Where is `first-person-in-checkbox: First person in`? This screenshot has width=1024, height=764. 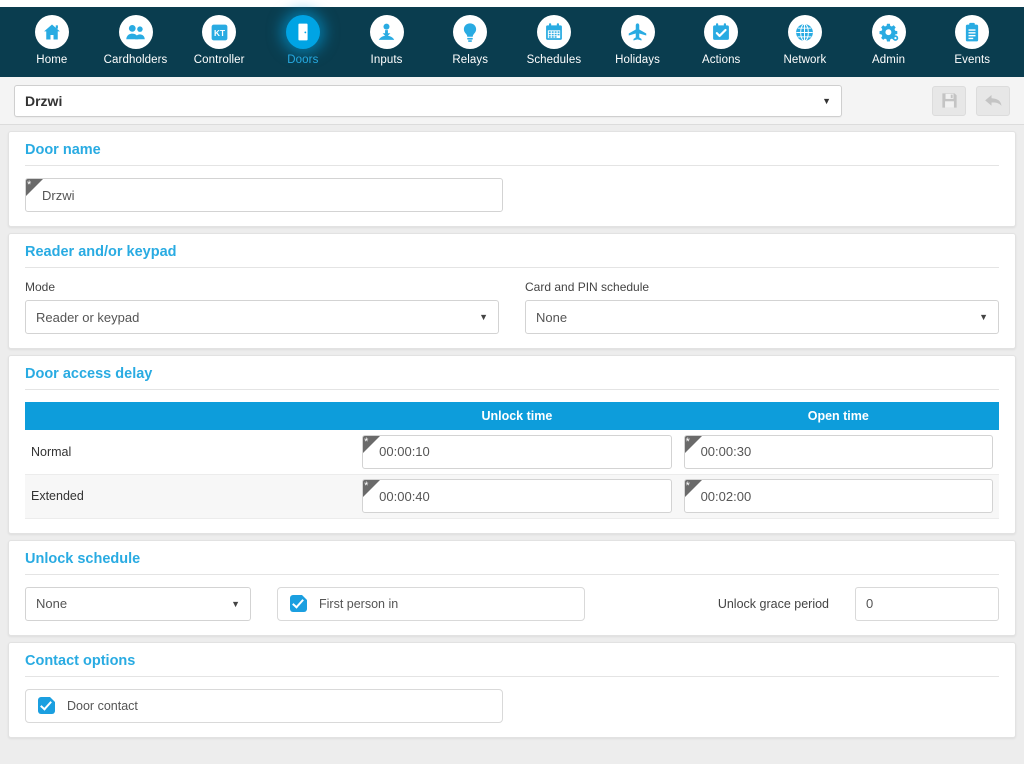
first-person-in-checkbox: First person in is located at coordinates (431, 603).